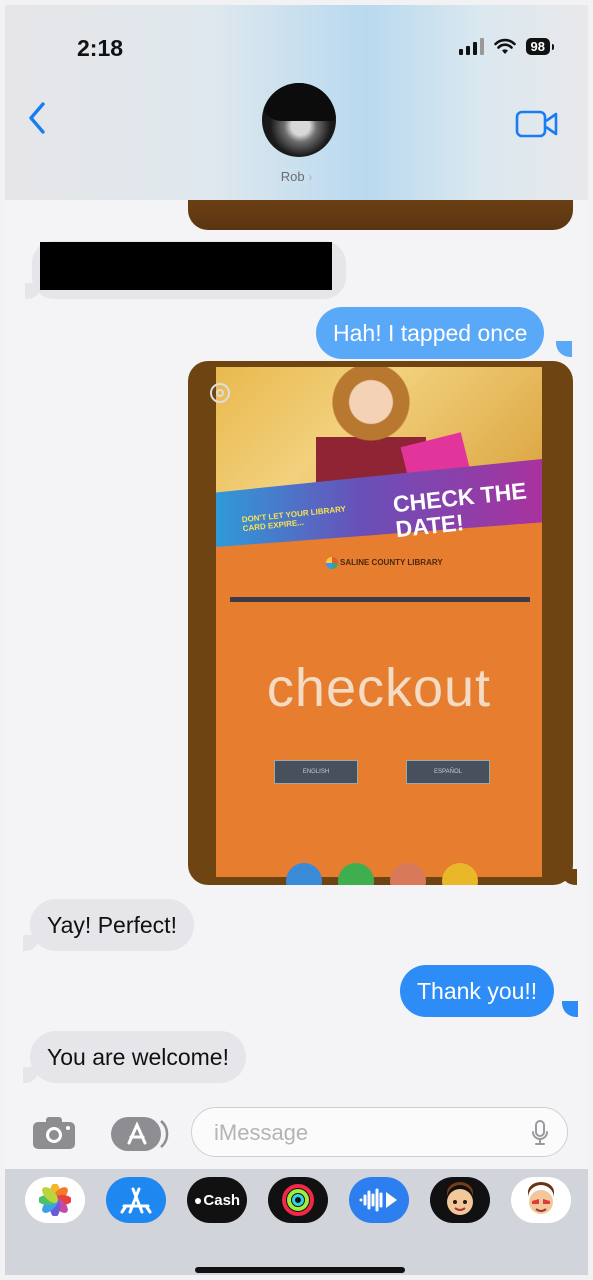 The height and width of the screenshot is (1280, 593). I want to click on previous-photo-message, so click(380, 215).